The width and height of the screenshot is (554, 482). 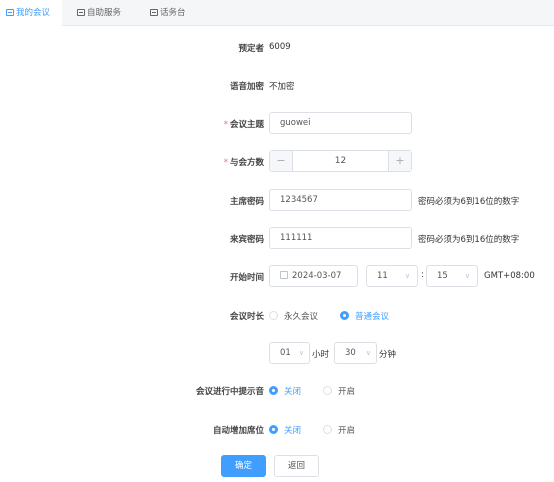 I want to click on start-date-picker: 2024-03-07, so click(x=313, y=276).